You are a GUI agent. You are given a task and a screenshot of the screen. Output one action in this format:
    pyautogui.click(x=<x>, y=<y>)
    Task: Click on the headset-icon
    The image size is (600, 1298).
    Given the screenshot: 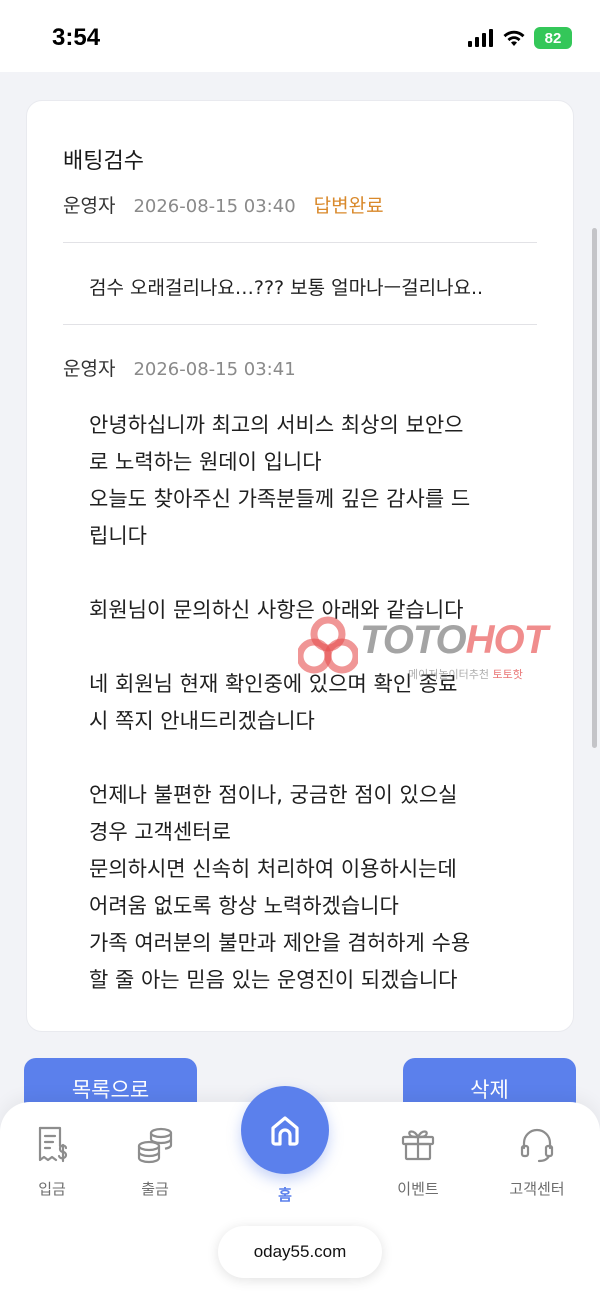 What is the action you would take?
    pyautogui.click(x=537, y=1145)
    